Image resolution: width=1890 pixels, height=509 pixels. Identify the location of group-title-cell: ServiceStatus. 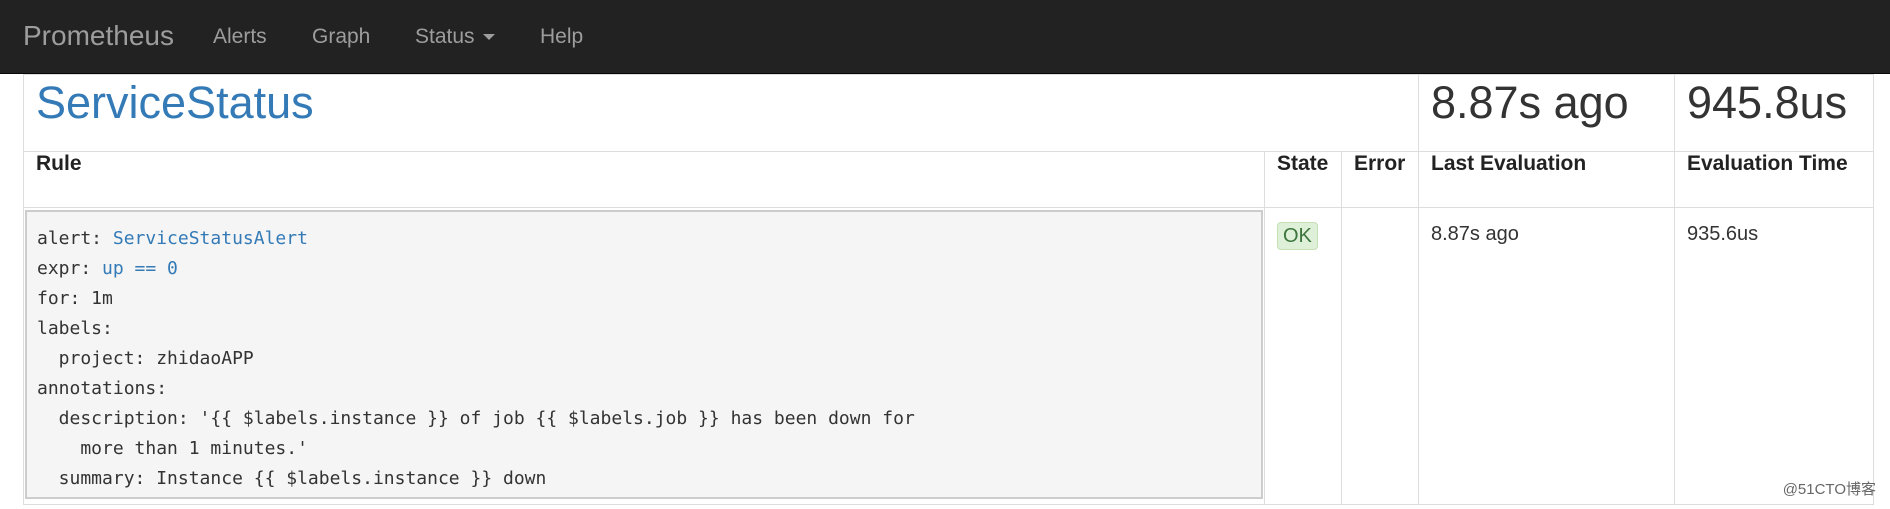
(721, 113).